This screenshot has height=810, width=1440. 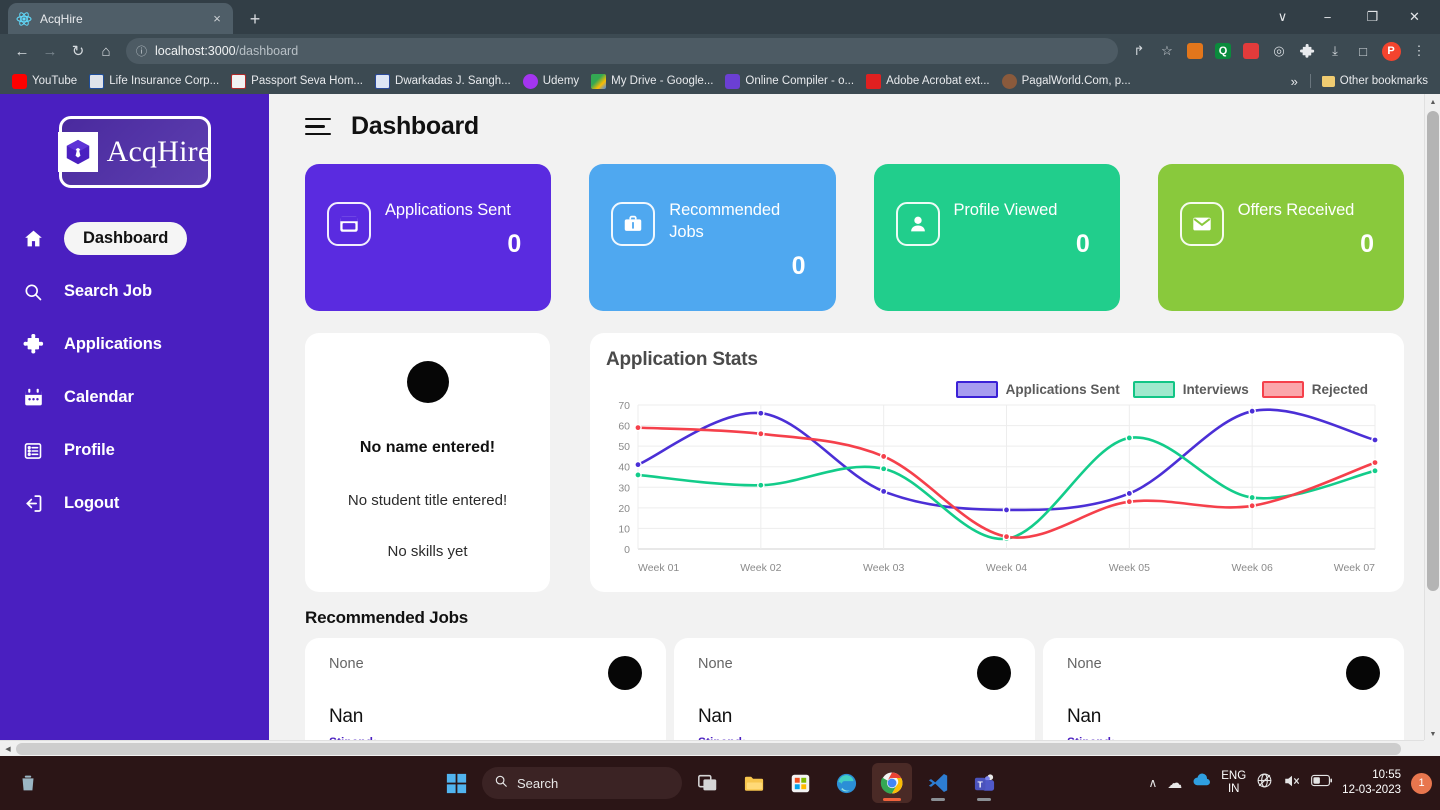 I want to click on cloud-icon: ☁, so click(x=1174, y=783).